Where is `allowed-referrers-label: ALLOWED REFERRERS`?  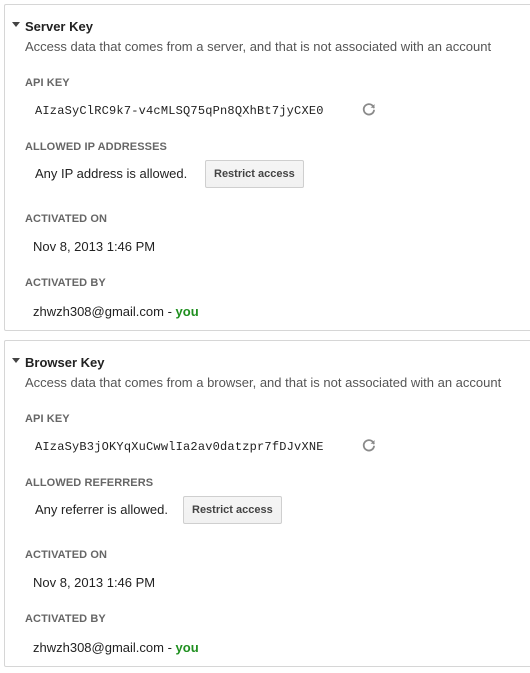
allowed-referrers-label: ALLOWED REFERRERS is located at coordinates (89, 483).